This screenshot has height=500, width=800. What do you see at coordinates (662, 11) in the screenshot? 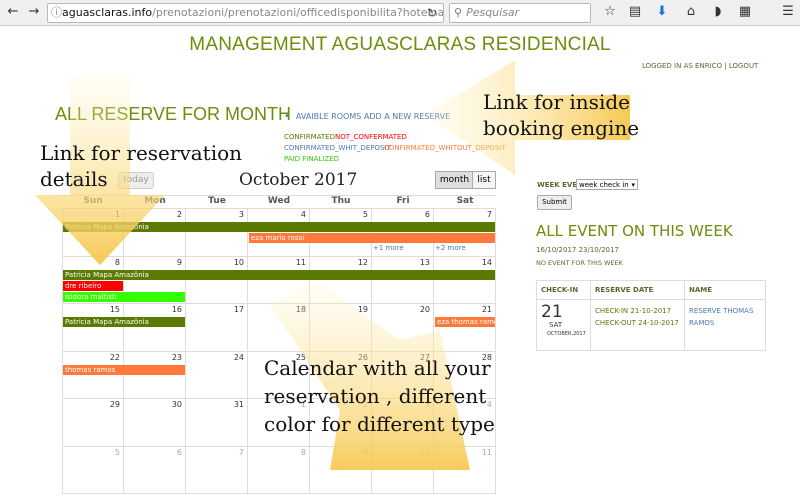
I see `download-icon: ⬇` at bounding box center [662, 11].